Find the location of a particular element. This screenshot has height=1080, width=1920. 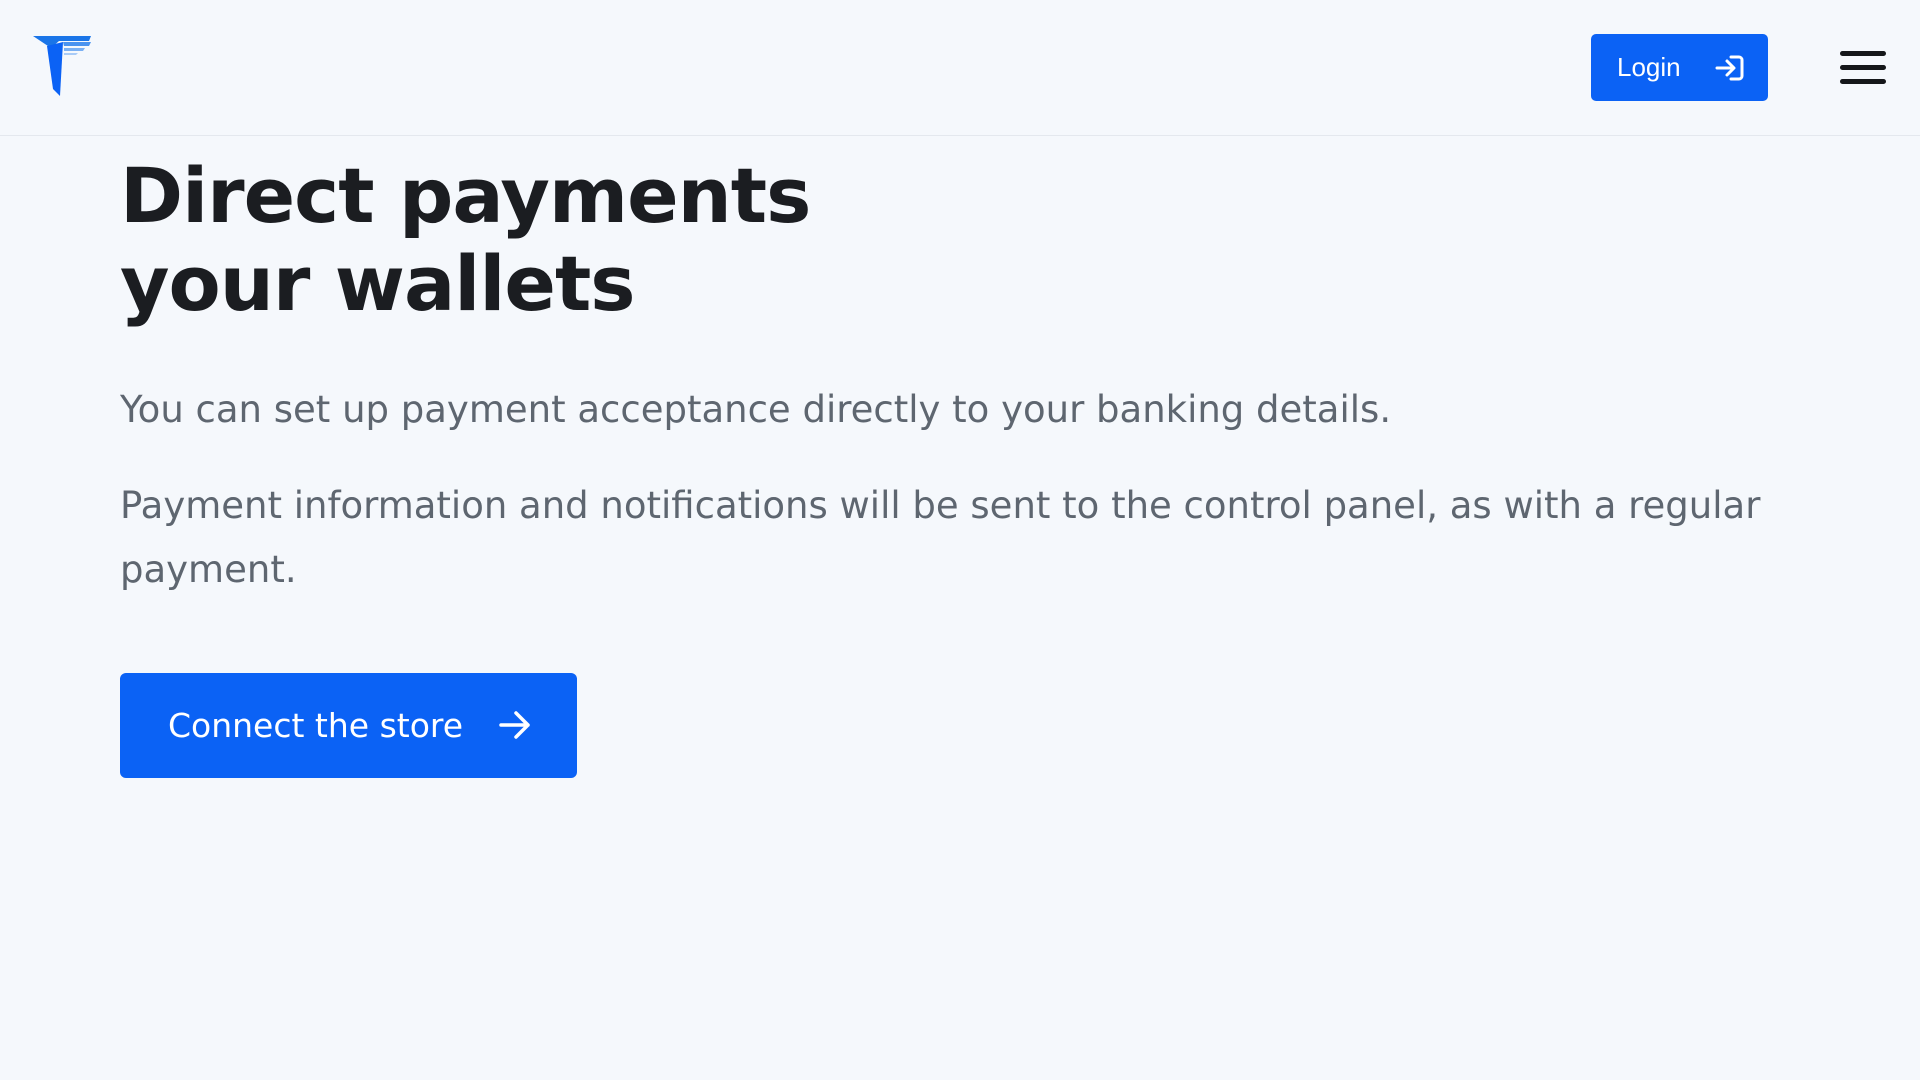

login-button-label: Login is located at coordinates (1649, 67).